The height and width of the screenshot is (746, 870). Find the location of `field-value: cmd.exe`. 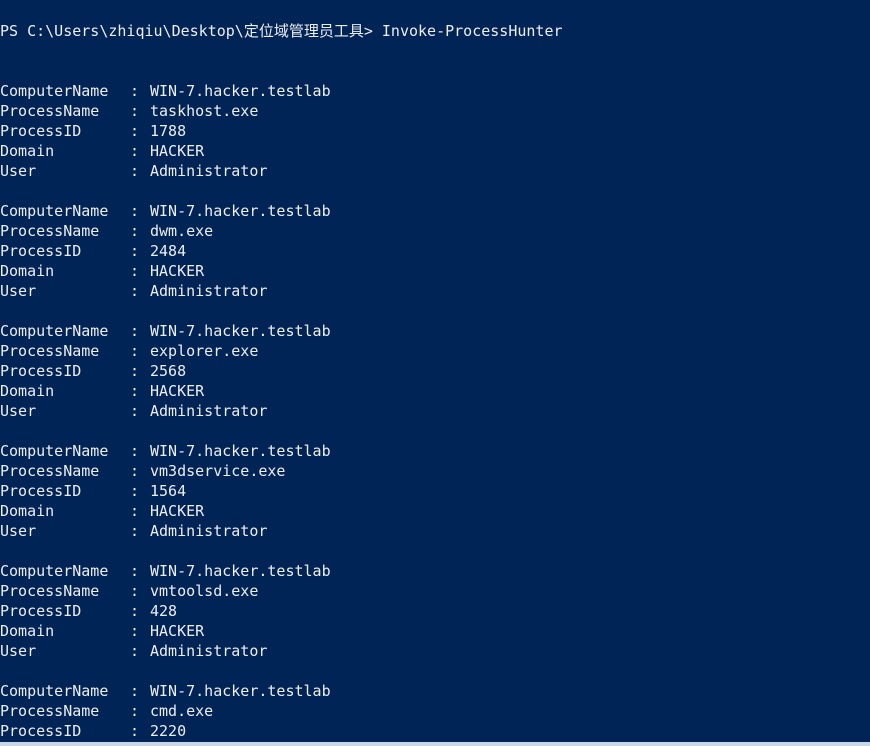

field-value: cmd.exe is located at coordinates (182, 711).